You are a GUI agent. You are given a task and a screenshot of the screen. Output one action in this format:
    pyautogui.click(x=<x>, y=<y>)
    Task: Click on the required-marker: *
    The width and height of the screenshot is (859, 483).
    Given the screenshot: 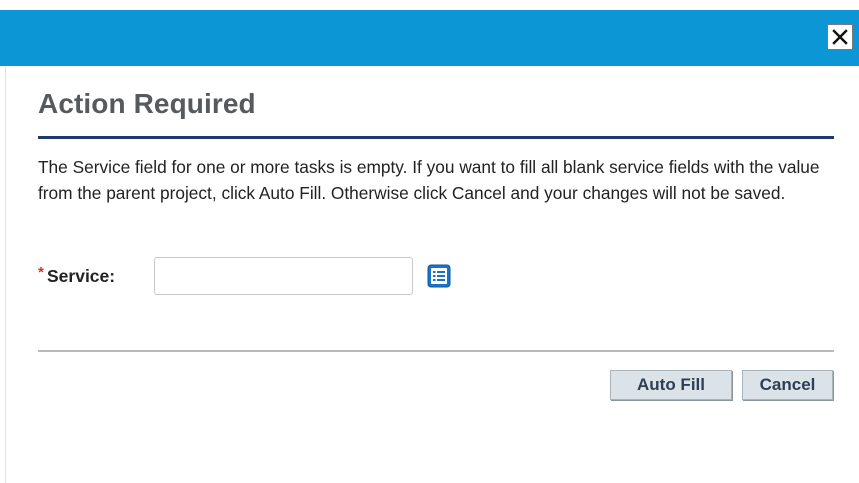 What is the action you would take?
    pyautogui.click(x=41, y=272)
    